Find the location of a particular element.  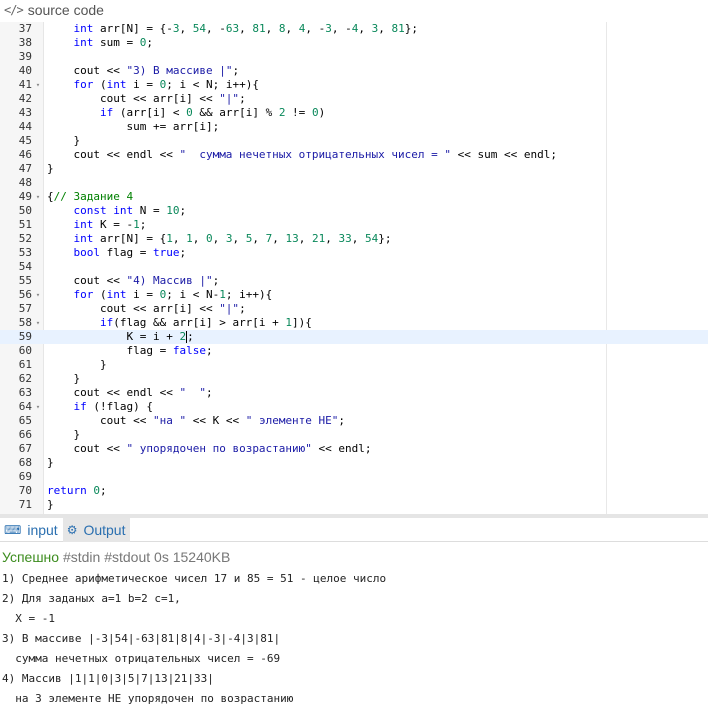

line-number: 38 is located at coordinates (25, 42).